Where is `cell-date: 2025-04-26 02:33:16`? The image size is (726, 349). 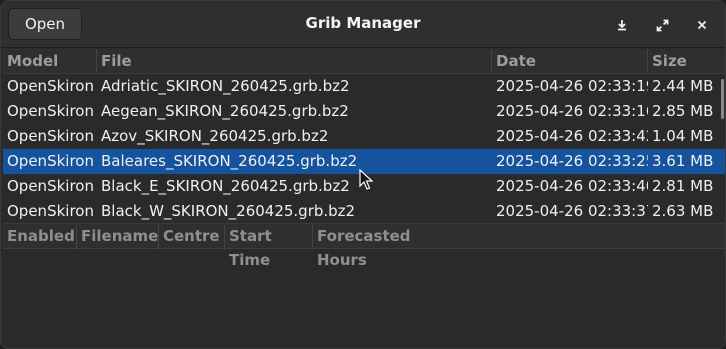
cell-date: 2025-04-26 02:33:16 is located at coordinates (572, 111).